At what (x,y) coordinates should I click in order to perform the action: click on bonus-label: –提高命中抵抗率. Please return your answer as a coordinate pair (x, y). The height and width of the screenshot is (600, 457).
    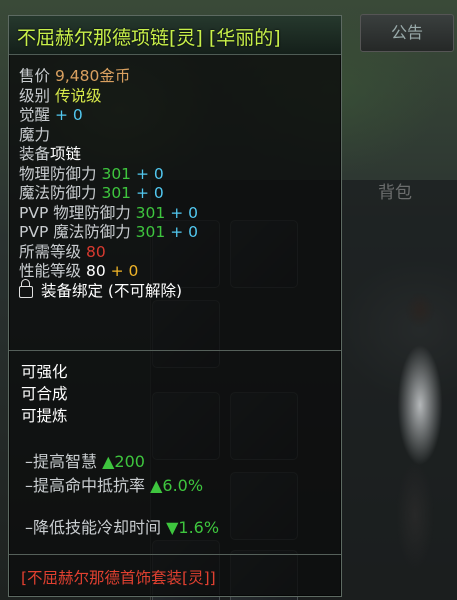
    Looking at the image, I should click on (85, 485).